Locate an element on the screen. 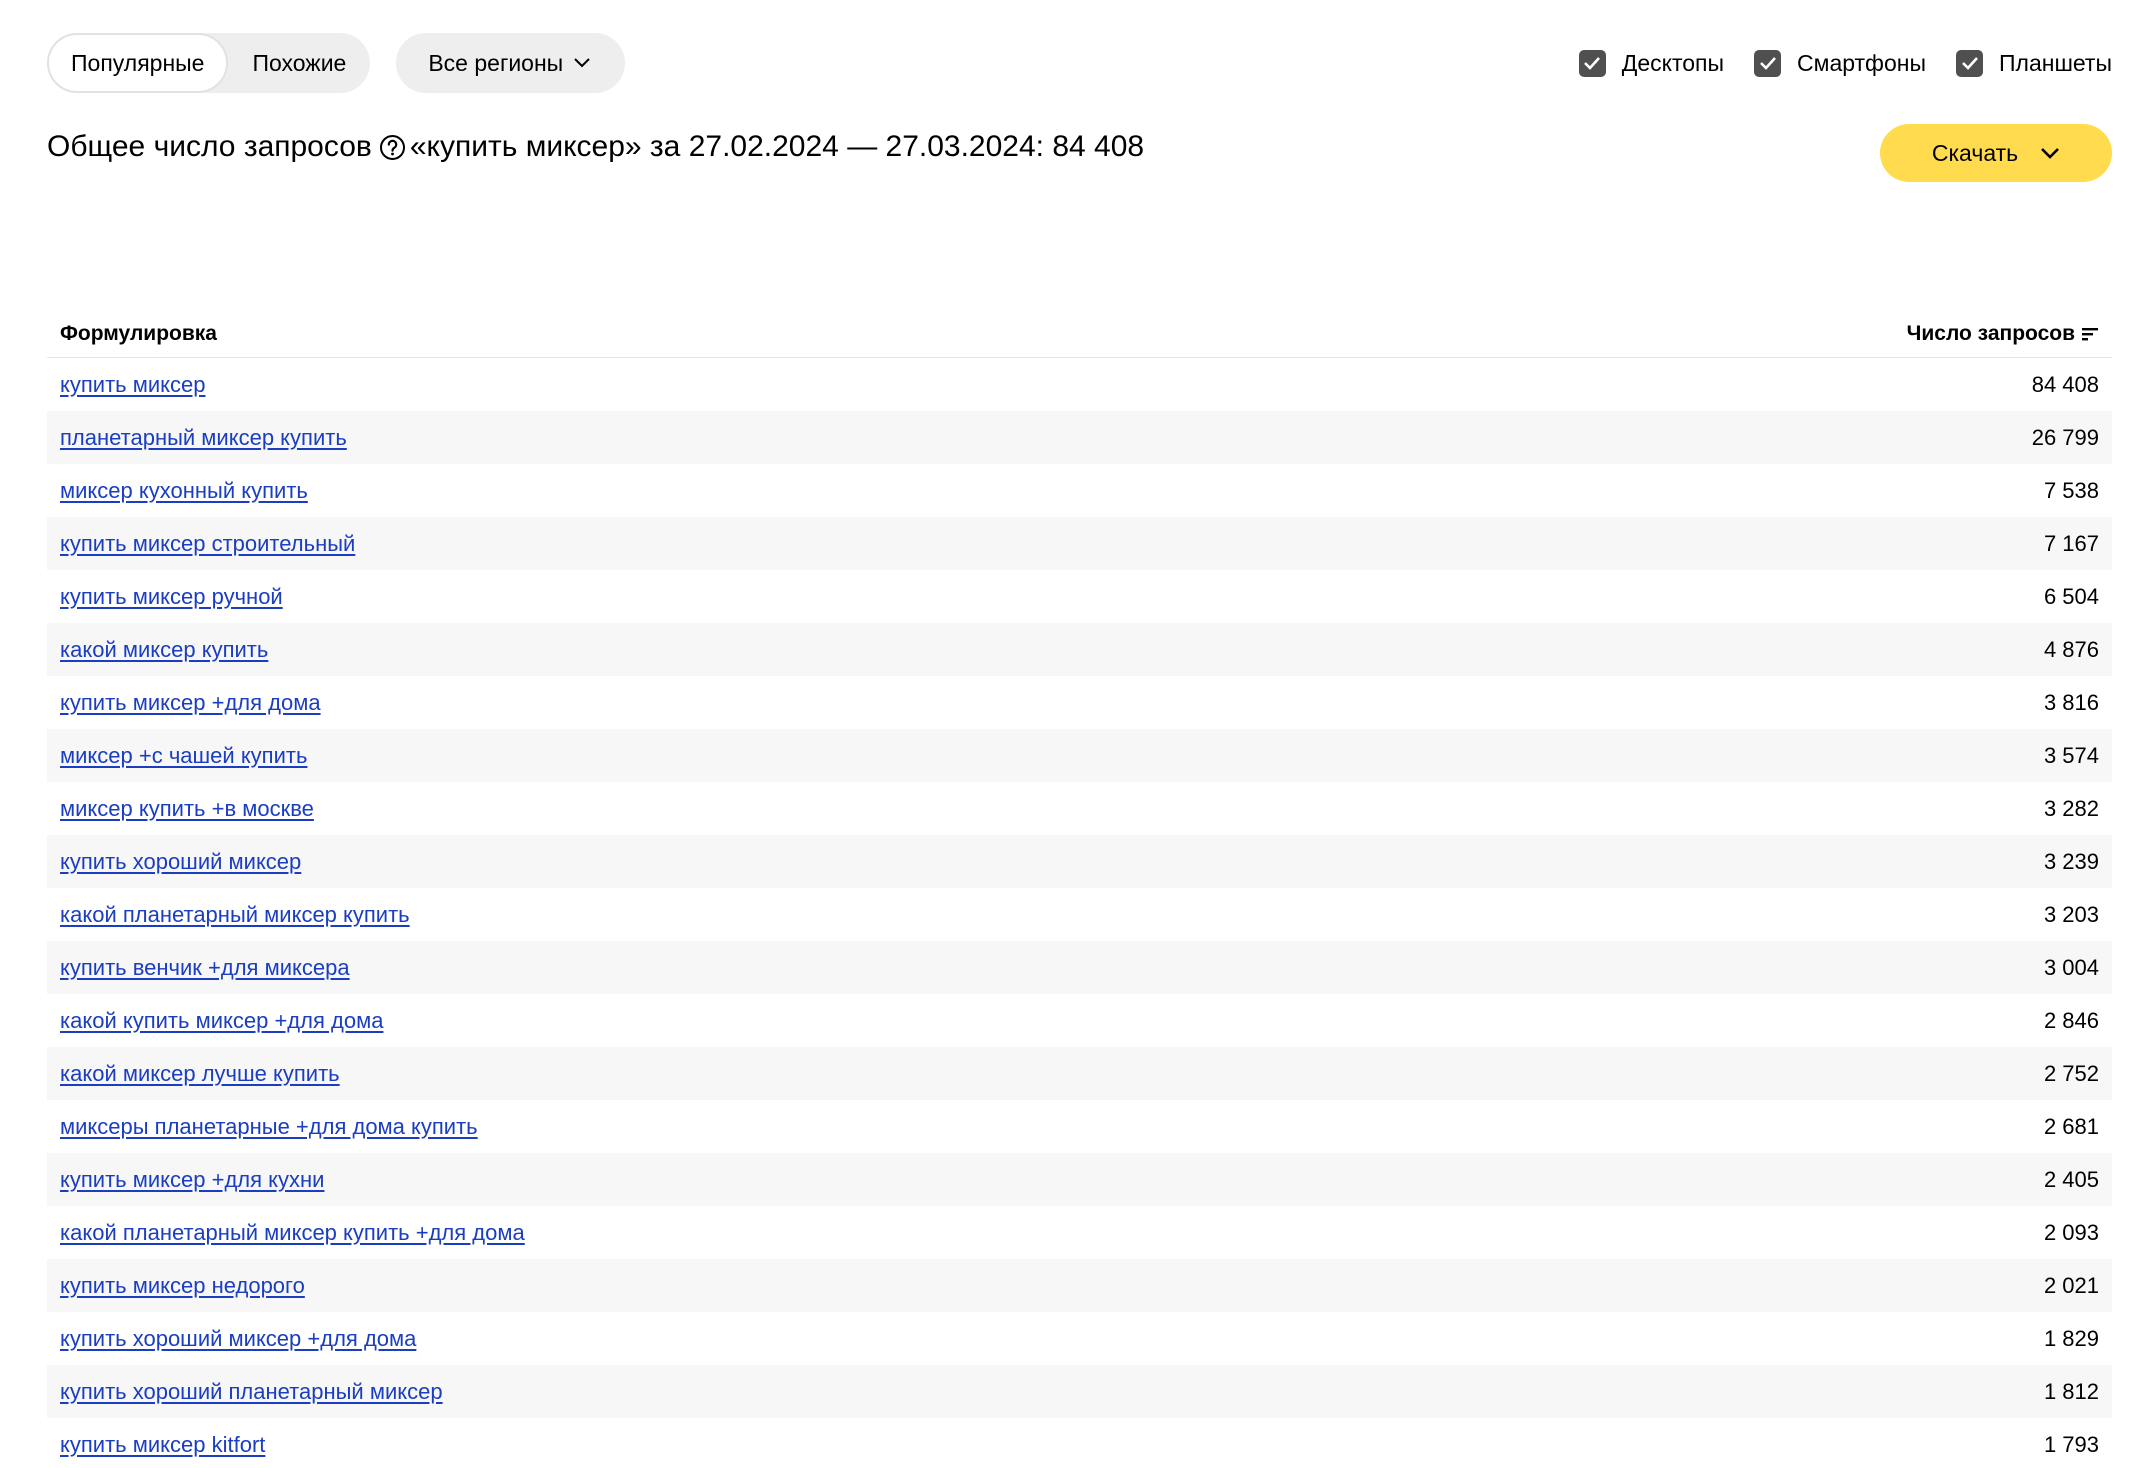 This screenshot has height=1468, width=2138. query-count: 2 021 is located at coordinates (2071, 1285).